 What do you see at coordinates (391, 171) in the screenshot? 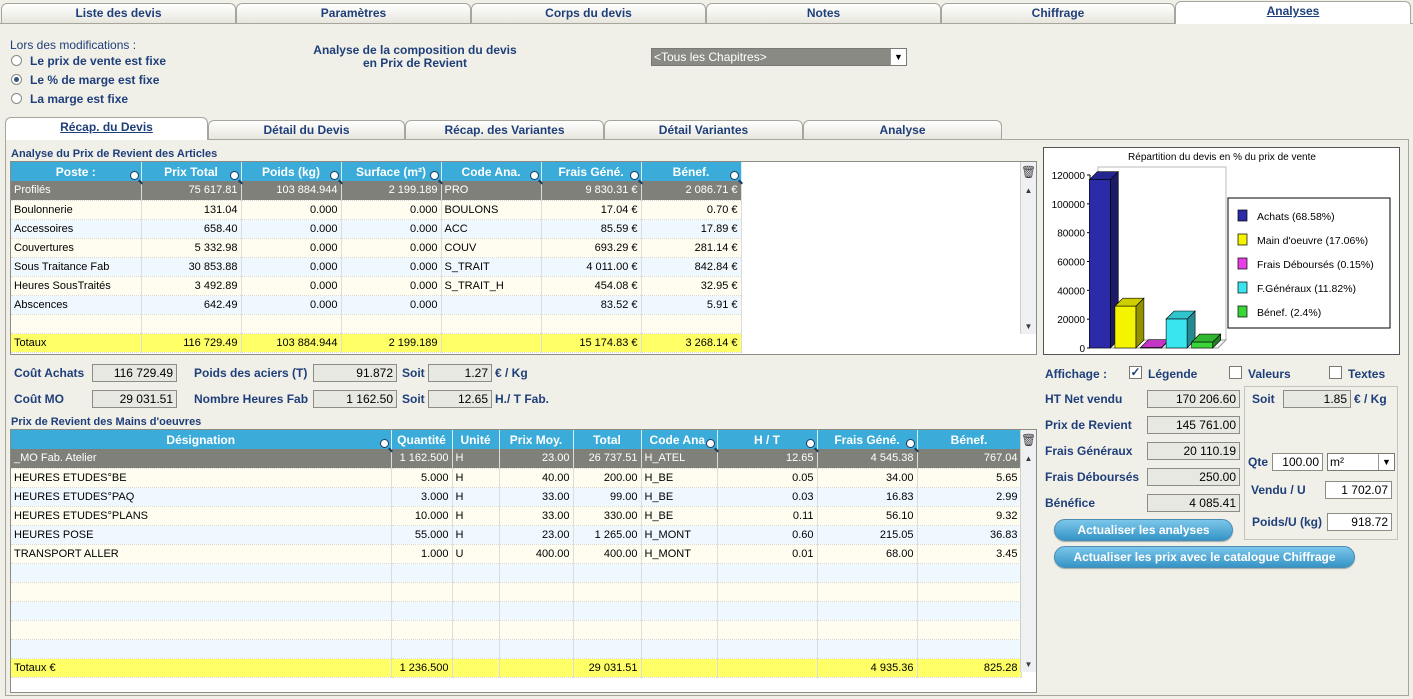
I see `articles-col-header: Surface (m²)` at bounding box center [391, 171].